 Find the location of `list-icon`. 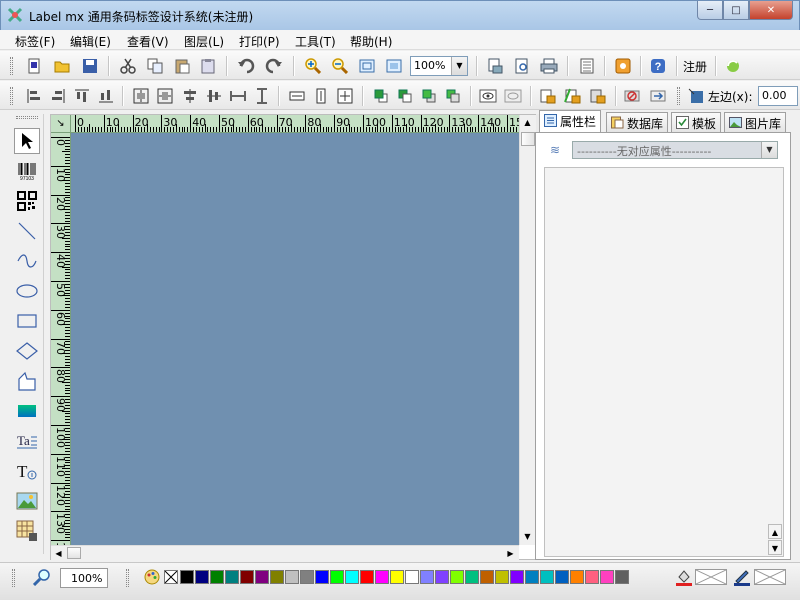

list-icon is located at coordinates (587, 66).